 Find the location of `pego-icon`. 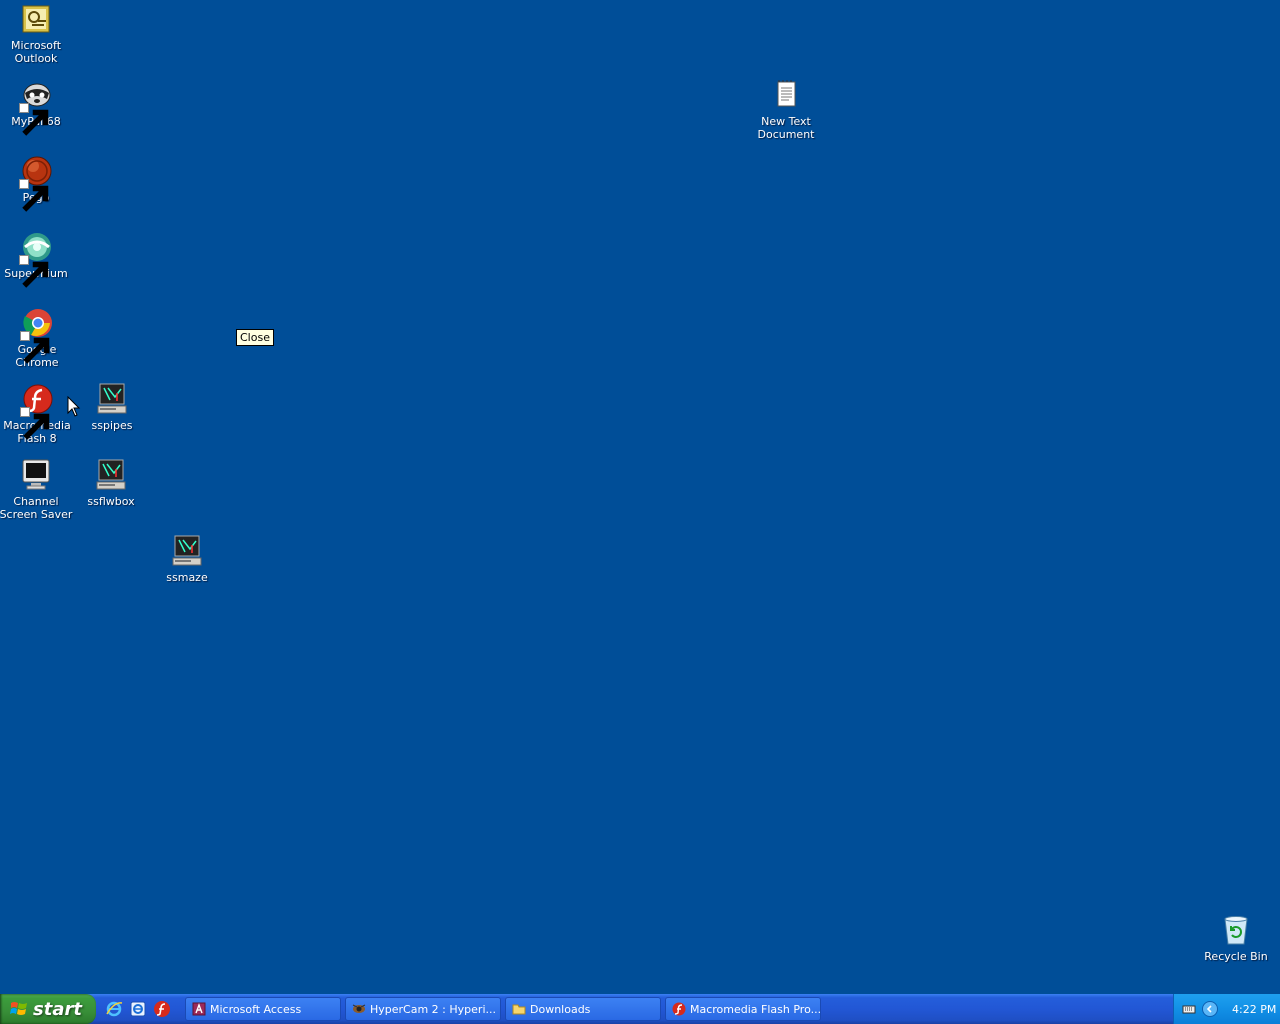

pego-icon is located at coordinates (36, 183).